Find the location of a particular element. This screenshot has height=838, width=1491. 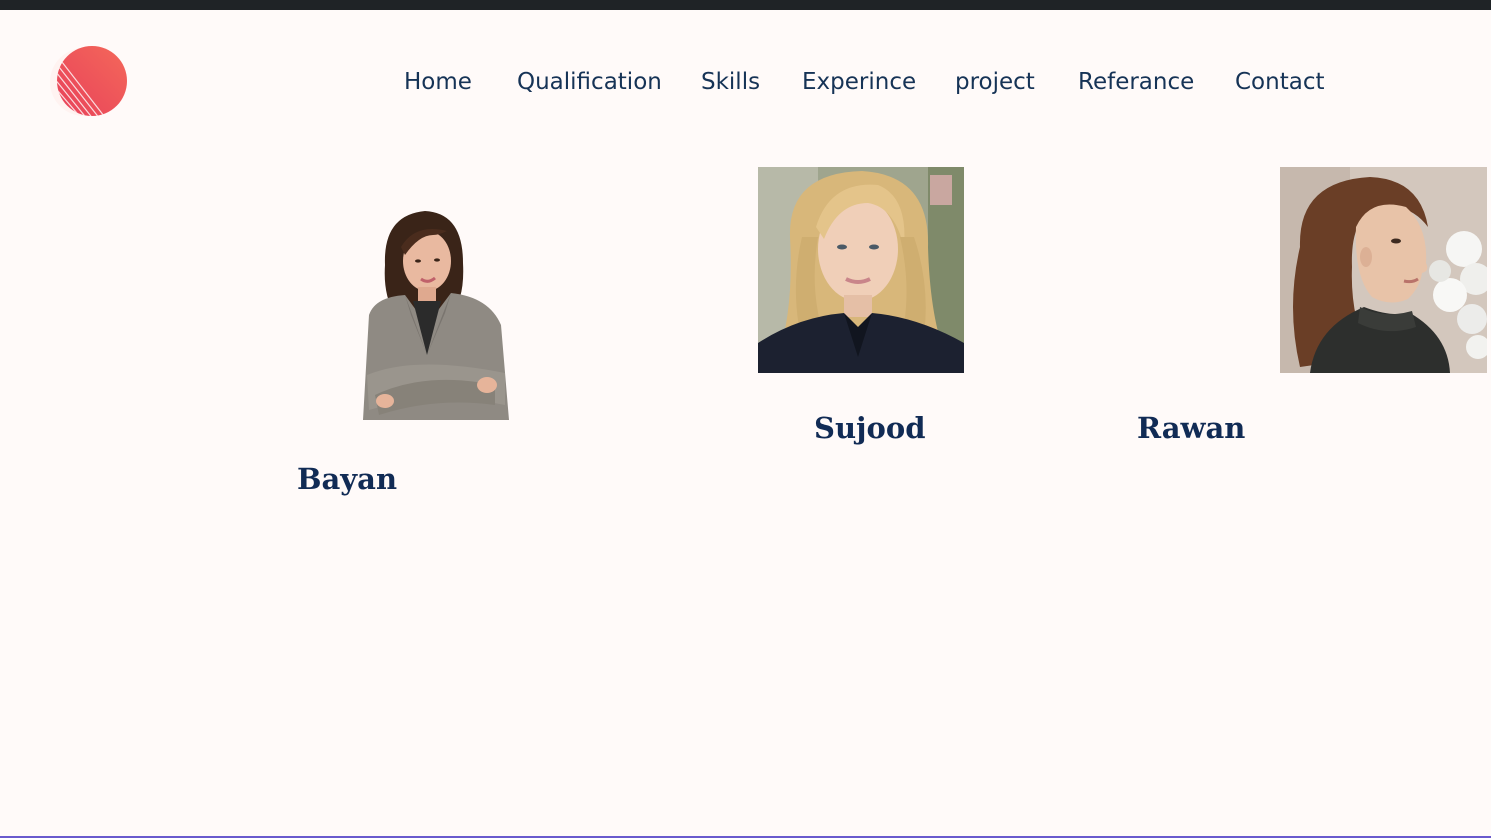

top-strip is located at coordinates (745, 5).